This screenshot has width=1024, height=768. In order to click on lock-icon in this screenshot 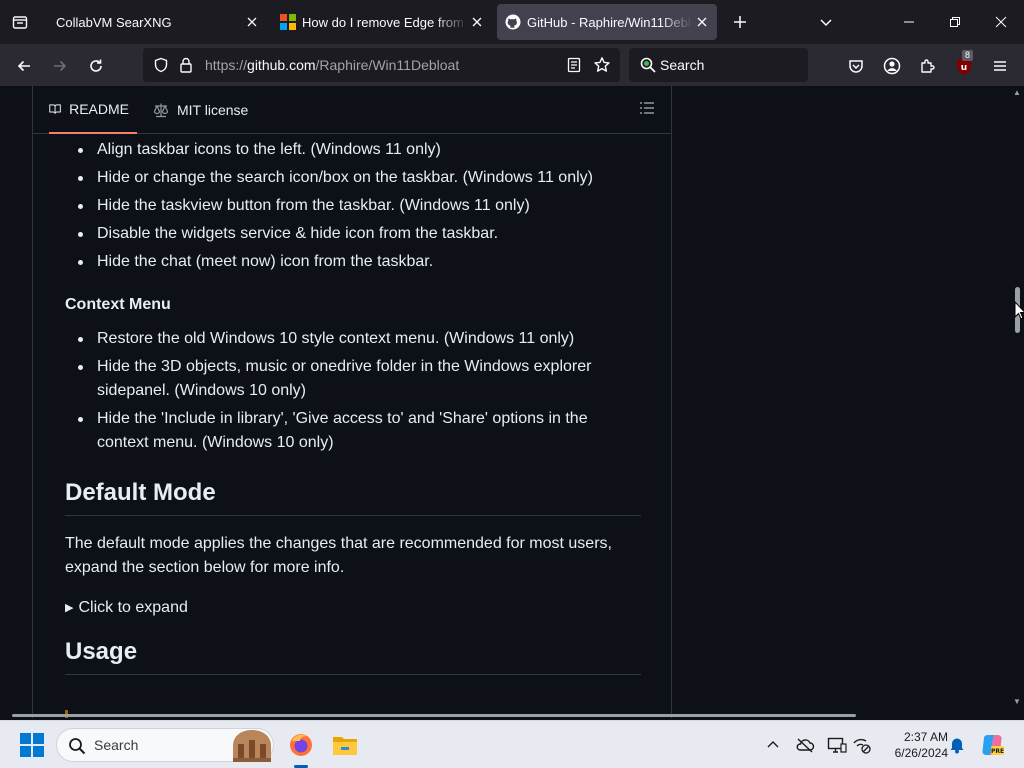, I will do `click(186, 65)`.